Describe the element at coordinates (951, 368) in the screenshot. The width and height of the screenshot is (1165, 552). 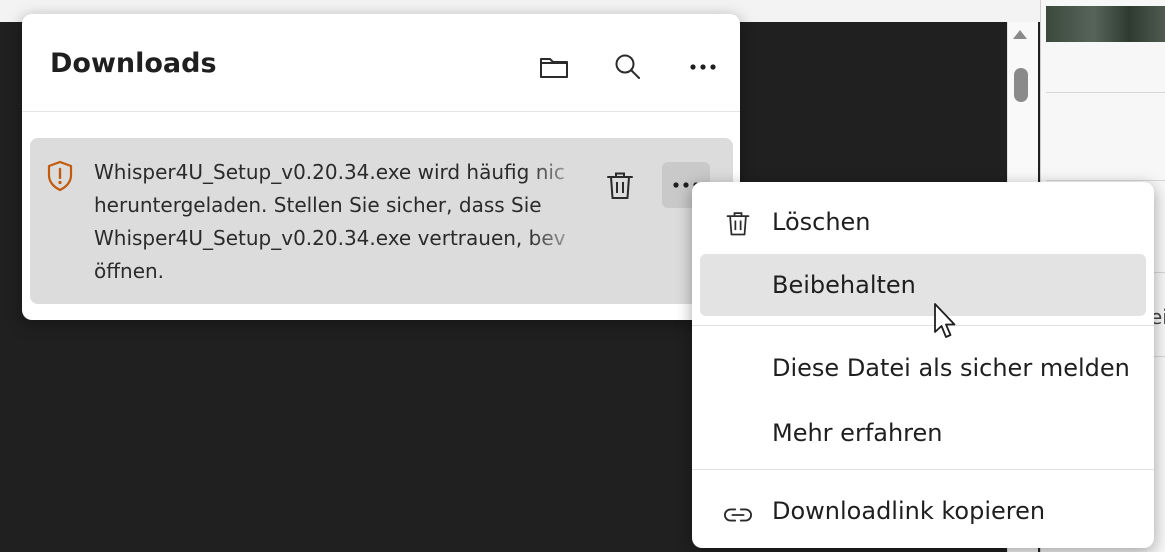
I see `menu-item-label: Diese Datei als sicher melden` at that location.